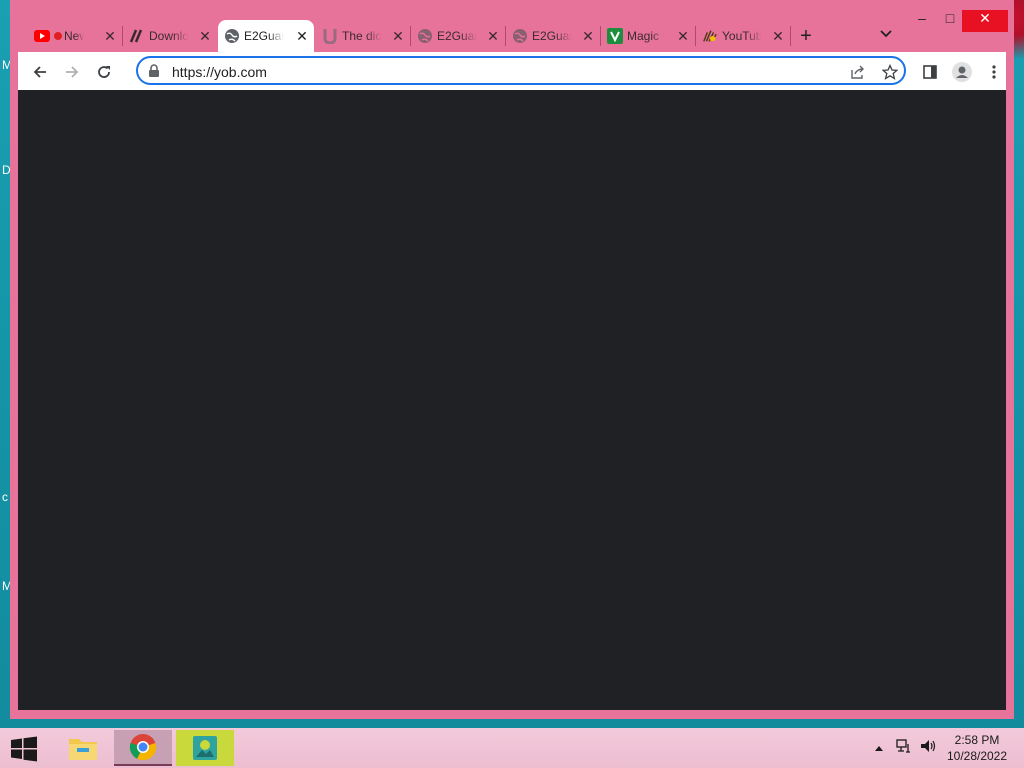  I want to click on side-panel-icon, so click(930, 72).